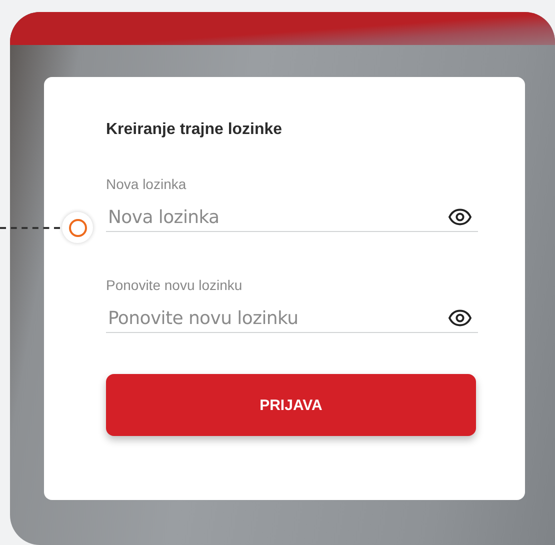 Image resolution: width=555 pixels, height=545 pixels. What do you see at coordinates (147, 184) in the screenshot?
I see `field-label: Nova lozinka` at bounding box center [147, 184].